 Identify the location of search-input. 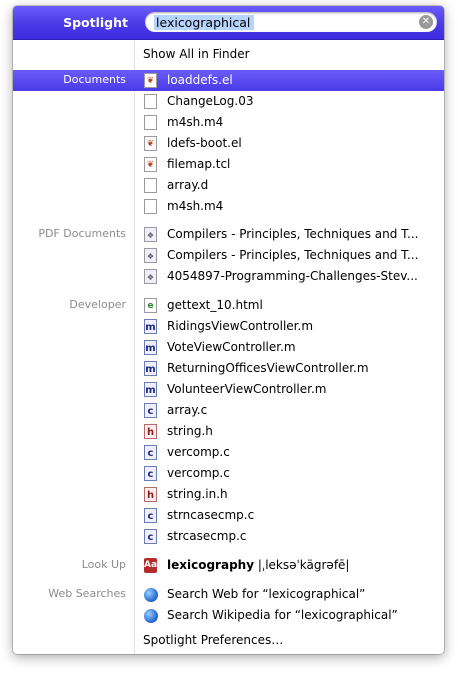
(283, 22).